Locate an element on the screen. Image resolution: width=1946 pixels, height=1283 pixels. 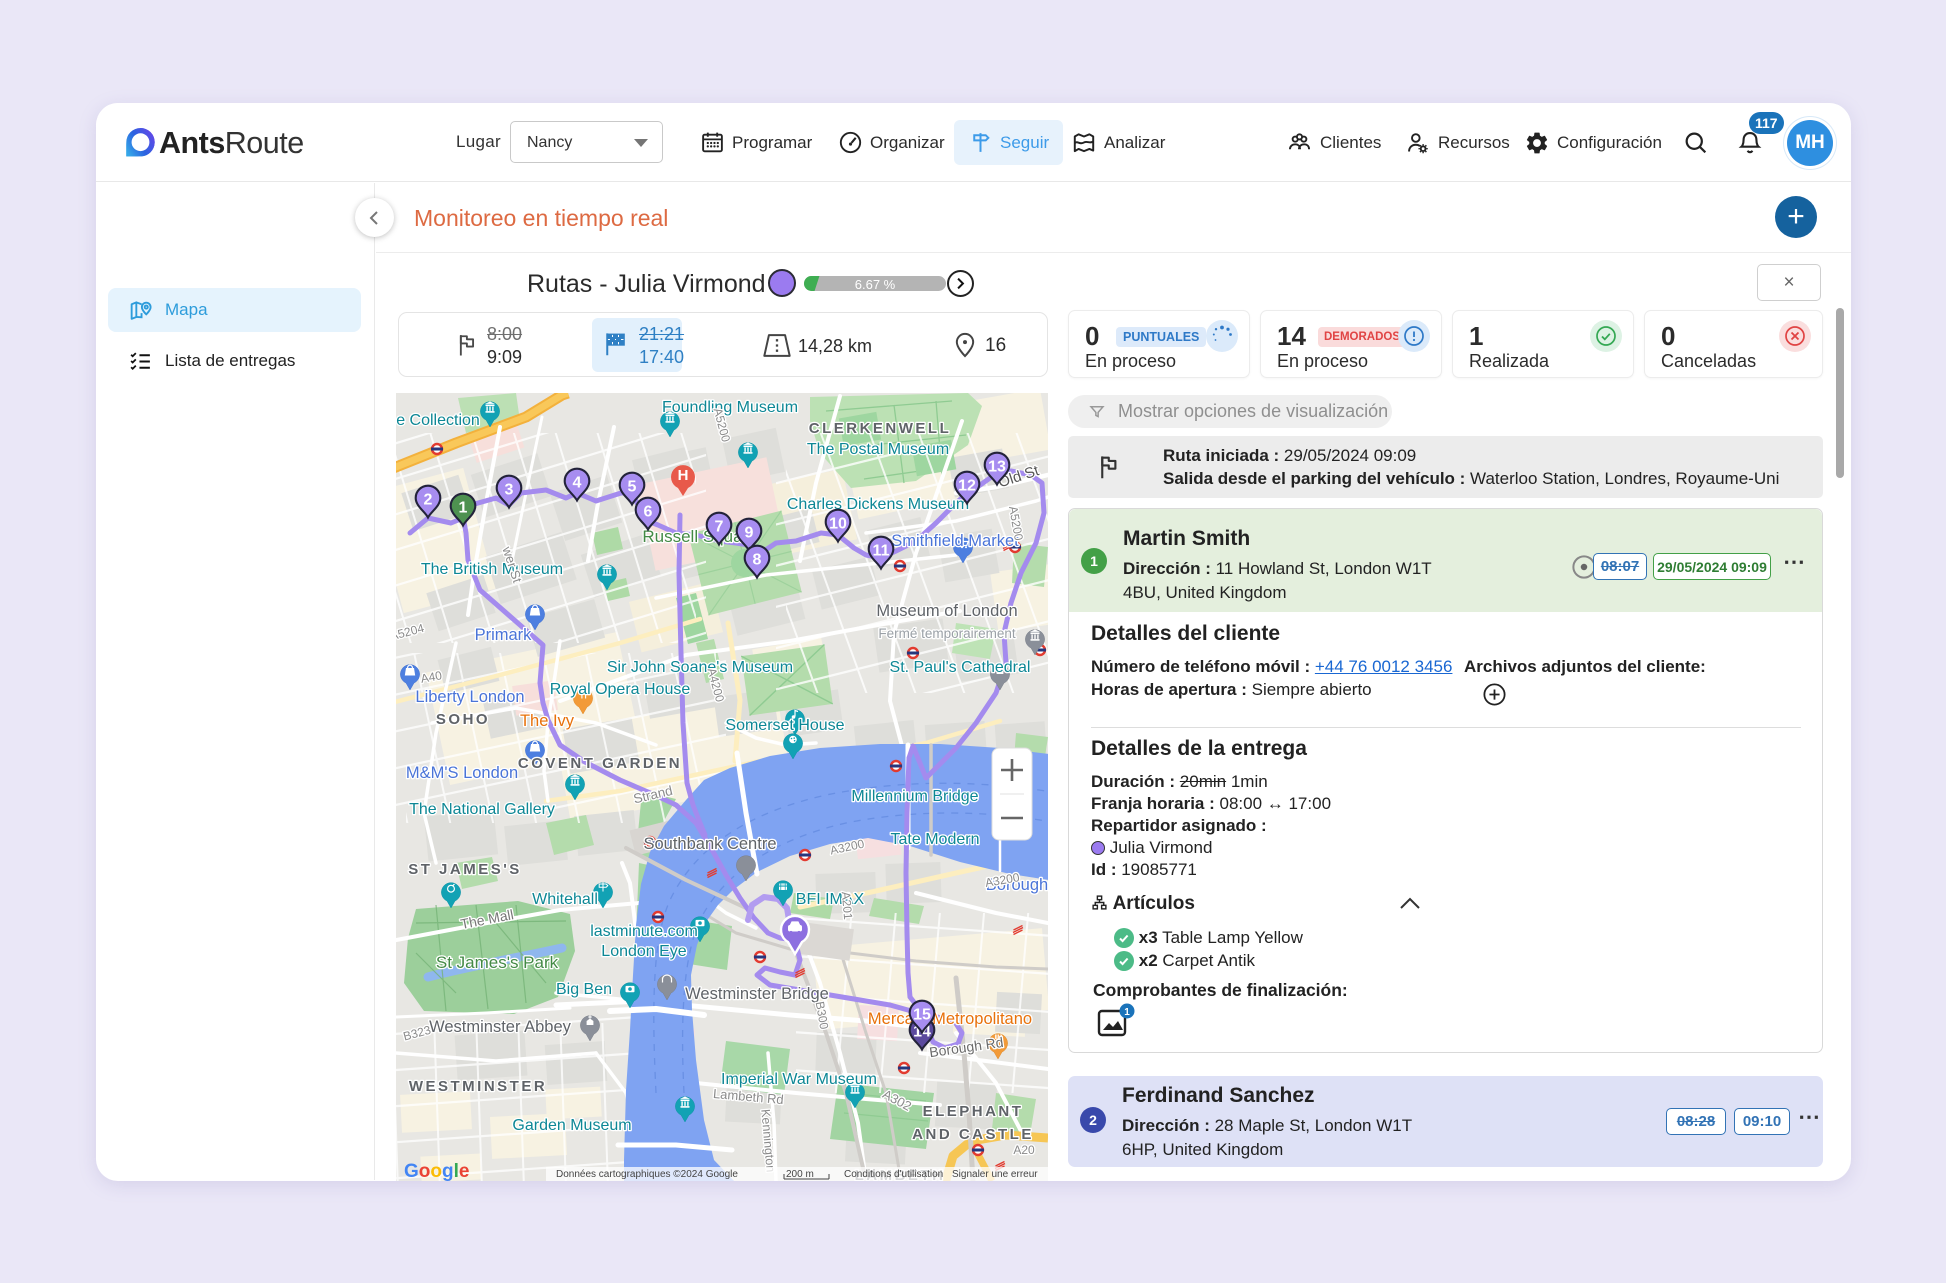
svg-text: 6 is located at coordinates (648, 512).